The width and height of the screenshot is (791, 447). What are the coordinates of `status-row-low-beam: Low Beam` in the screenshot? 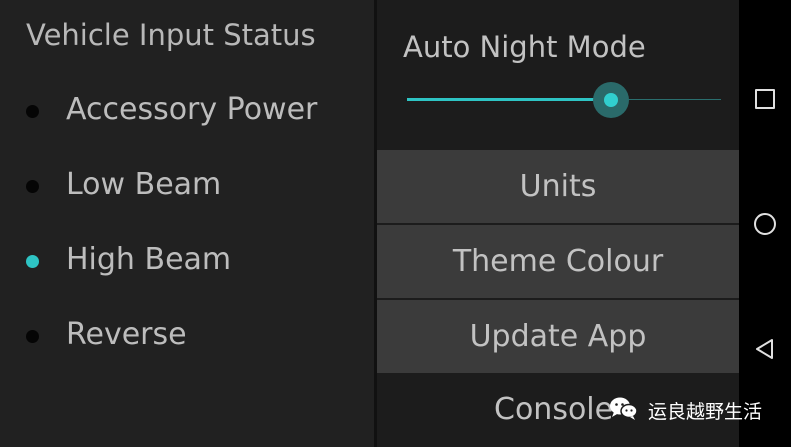 It's located at (187, 187).